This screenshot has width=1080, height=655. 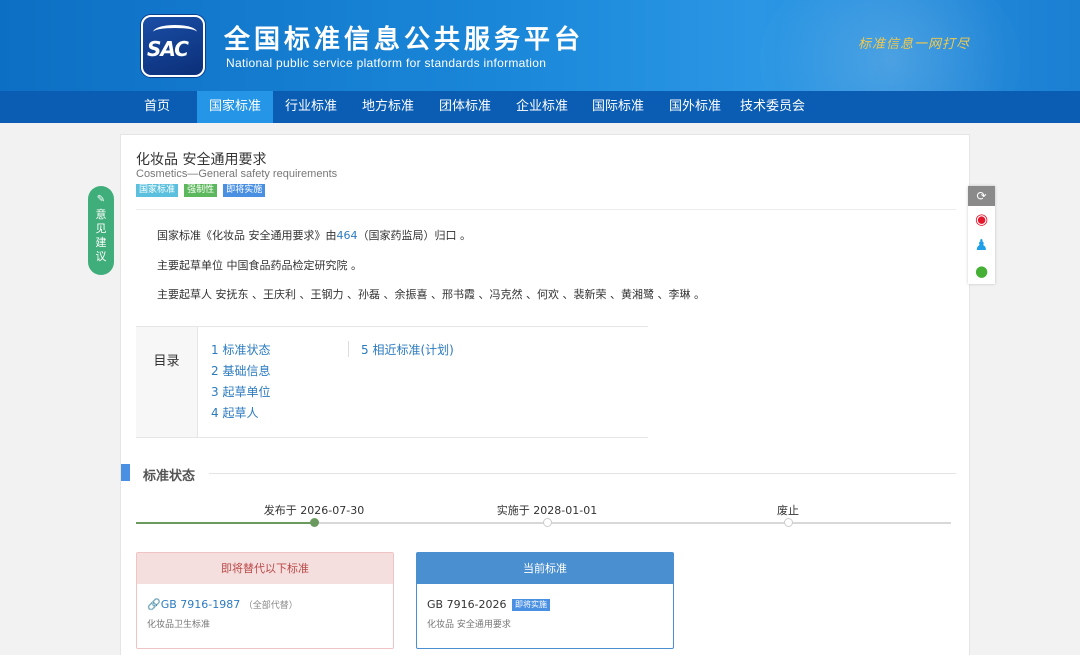 I want to click on feedback-tab: ✎ 意 见 建 议, so click(x=101, y=230).